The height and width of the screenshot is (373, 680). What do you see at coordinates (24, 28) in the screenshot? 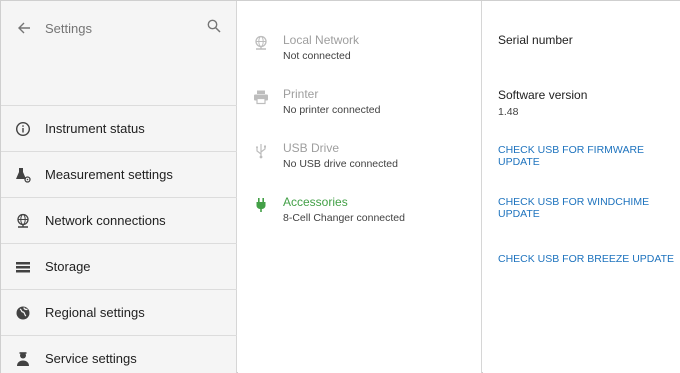
I see `back-arrow-icon` at bounding box center [24, 28].